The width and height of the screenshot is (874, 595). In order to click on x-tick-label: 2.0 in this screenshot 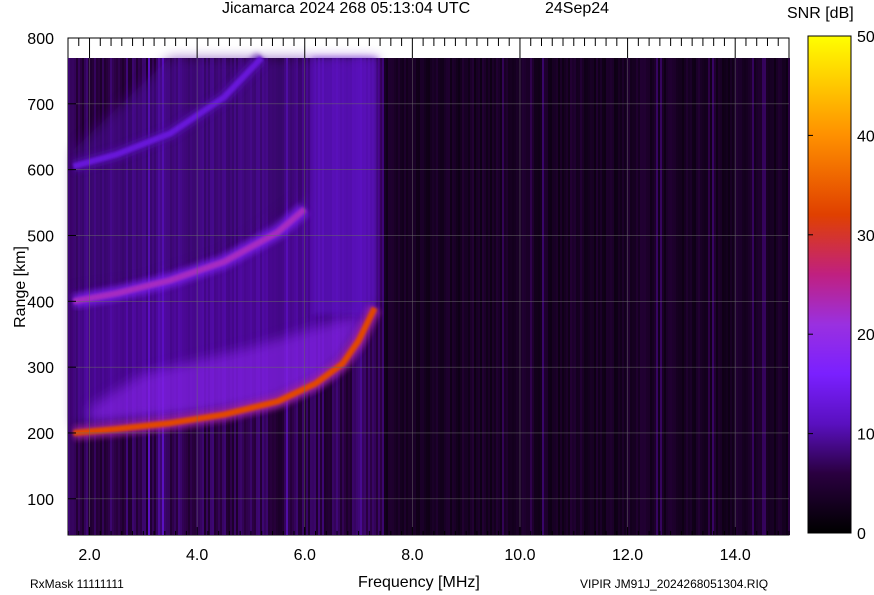, I will do `click(89, 555)`.